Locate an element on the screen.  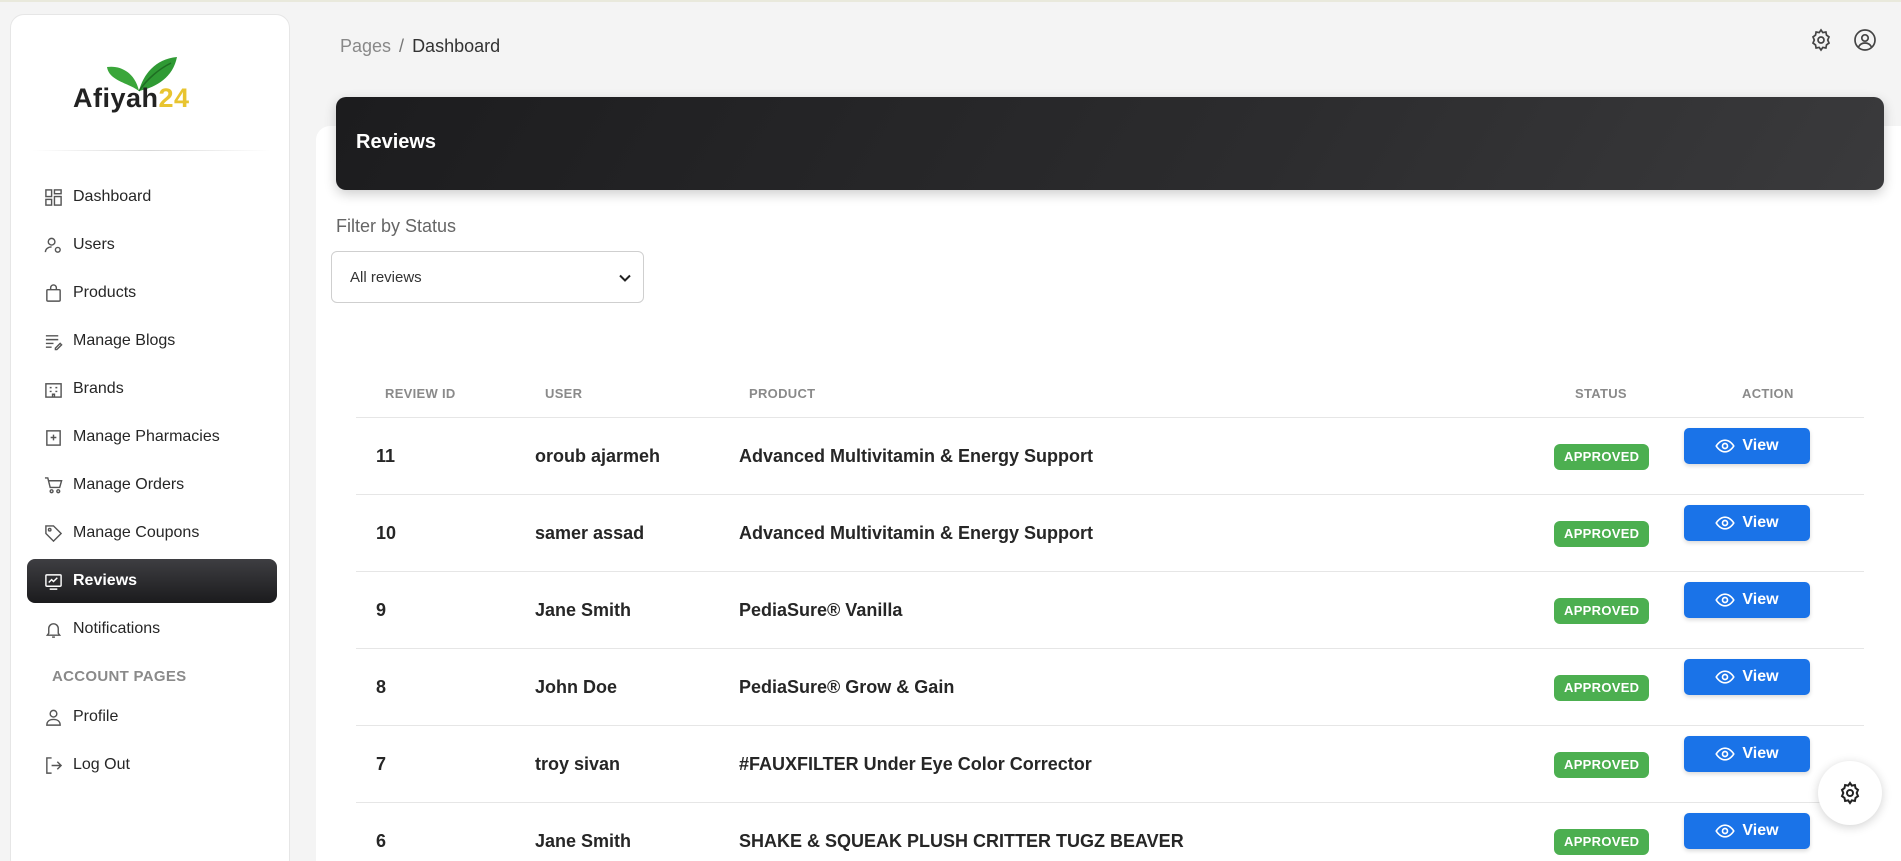
sidebar-item-label: Reviews is located at coordinates (105, 580).